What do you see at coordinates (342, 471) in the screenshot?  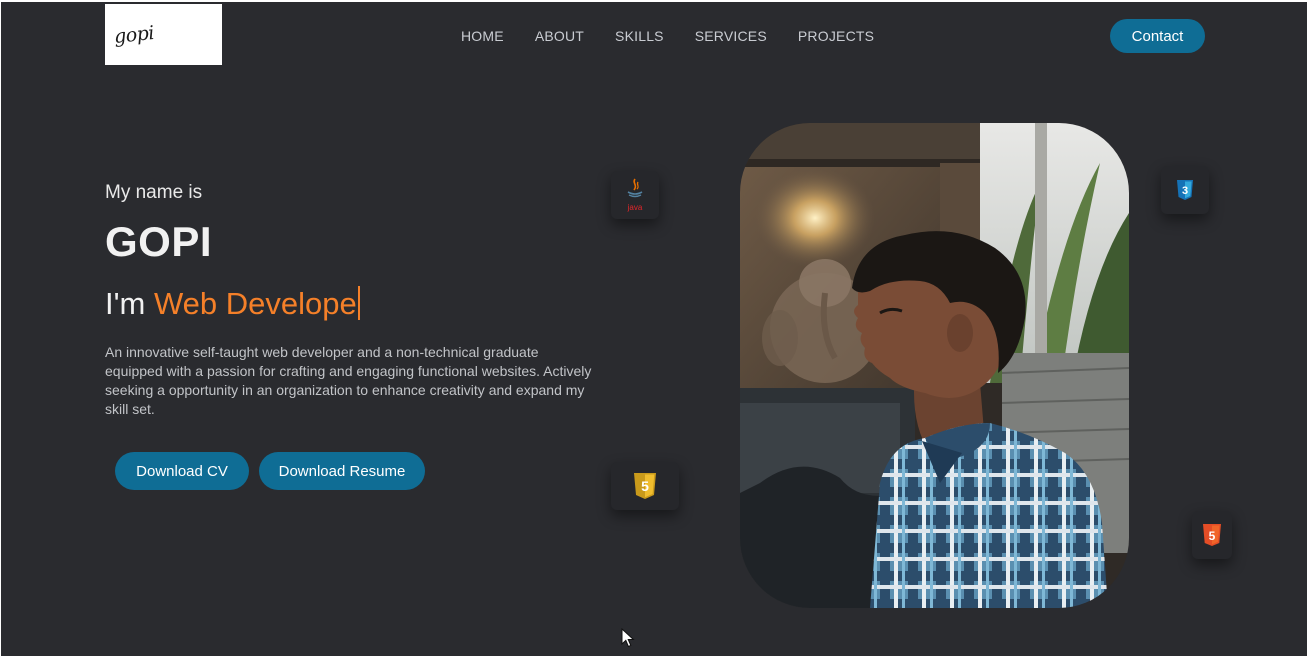 I see `download-resume-button: Download Resume` at bounding box center [342, 471].